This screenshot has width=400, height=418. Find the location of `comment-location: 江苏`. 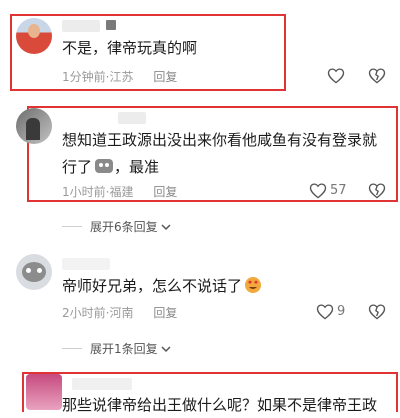

comment-location: 江苏 is located at coordinates (121, 77).